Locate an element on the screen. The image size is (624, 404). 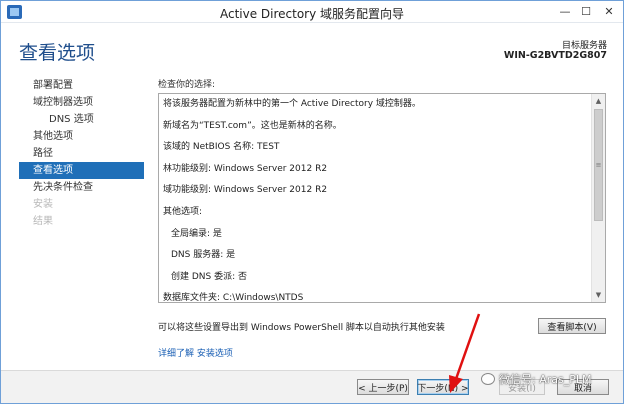
wizard-header: 查看选项 目标服务器 WIN-G2BVTD2G807 is located at coordinates (312, 48).